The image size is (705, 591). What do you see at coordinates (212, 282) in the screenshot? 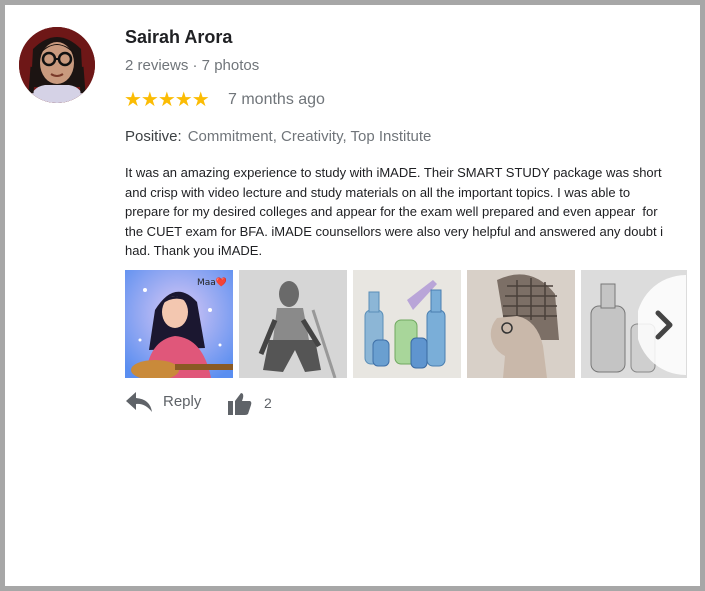
I see `photo-caption: Maa❤️` at bounding box center [212, 282].